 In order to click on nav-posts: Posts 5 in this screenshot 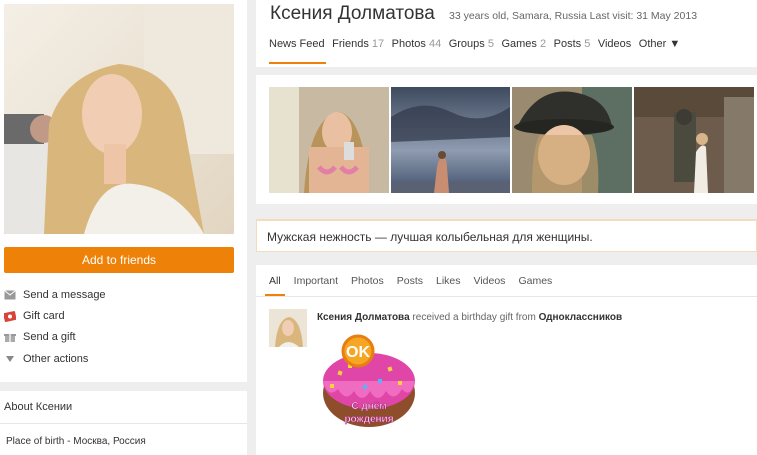, I will do `click(572, 44)`.